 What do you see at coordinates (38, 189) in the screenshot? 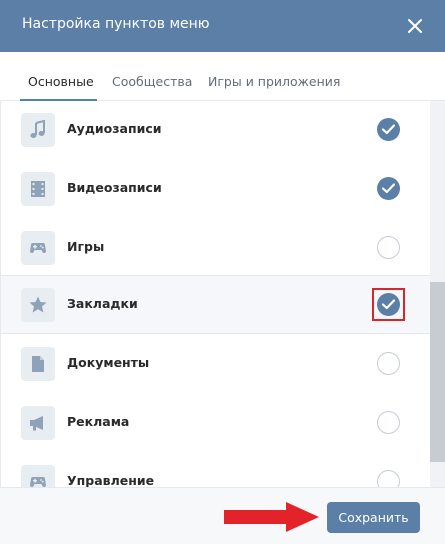
I see `film-icon` at bounding box center [38, 189].